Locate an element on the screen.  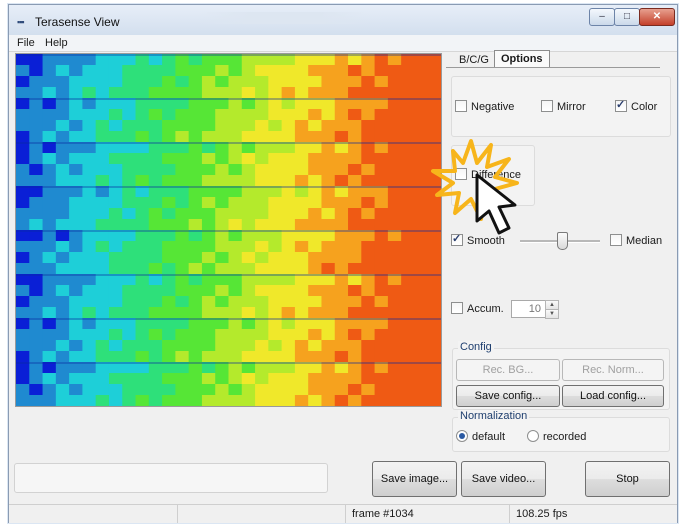
median-checkbox: Median is located at coordinates (636, 241).